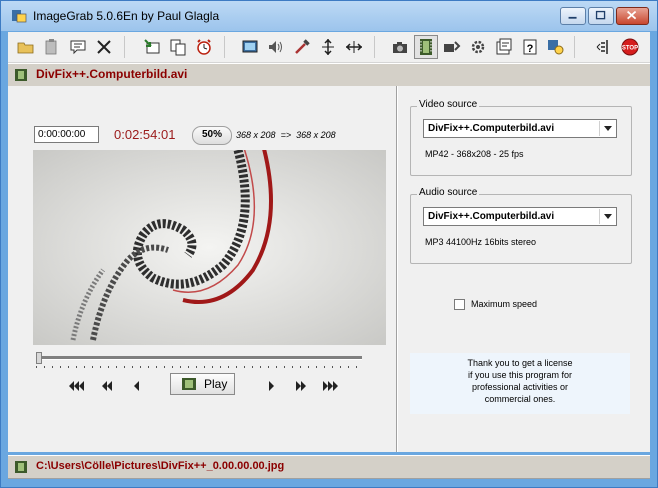  I want to click on help-button: ?, so click(530, 47).